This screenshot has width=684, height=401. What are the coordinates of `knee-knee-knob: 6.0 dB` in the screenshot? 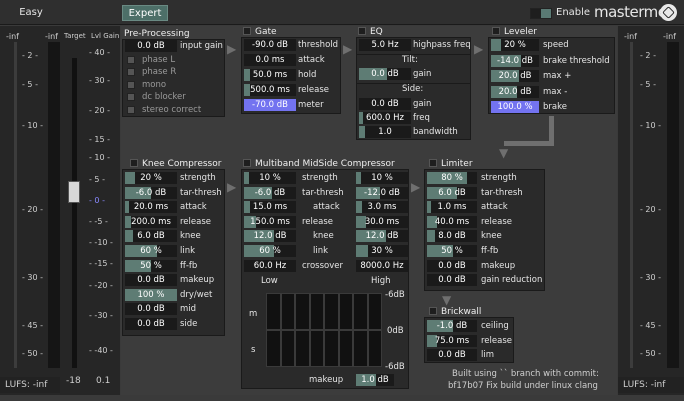 It's located at (151, 236).